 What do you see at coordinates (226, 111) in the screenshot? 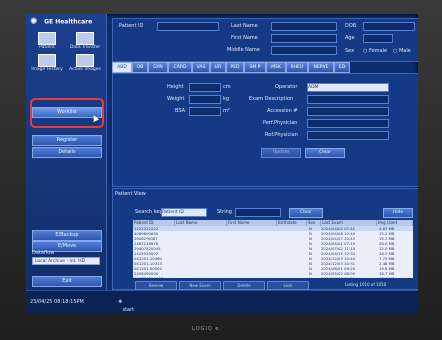
I see `bsa-unit: m²` at bounding box center [226, 111].